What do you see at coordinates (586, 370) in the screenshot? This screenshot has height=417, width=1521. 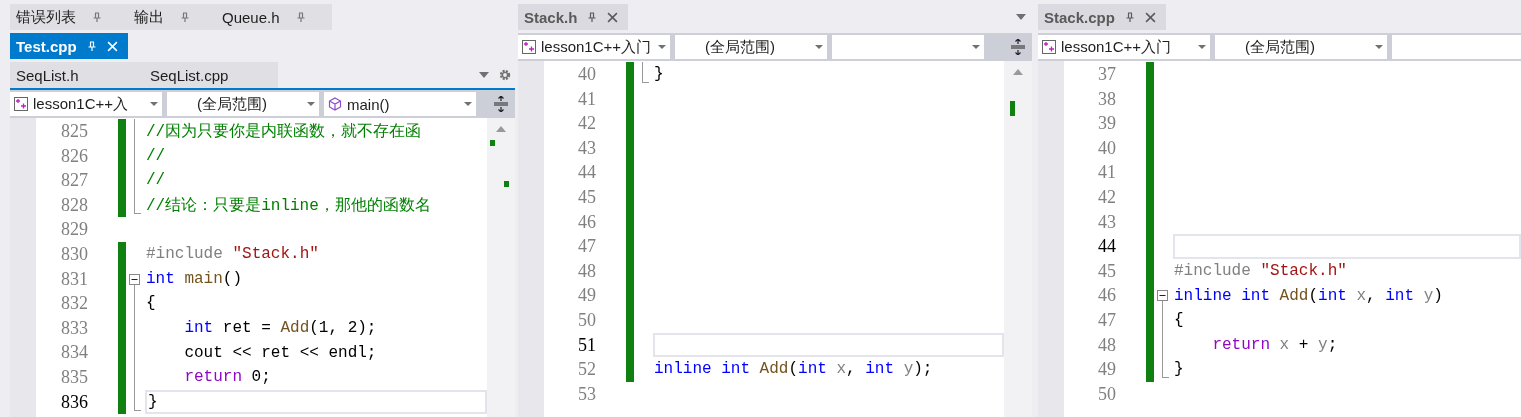 I see `line-number: 52` at bounding box center [586, 370].